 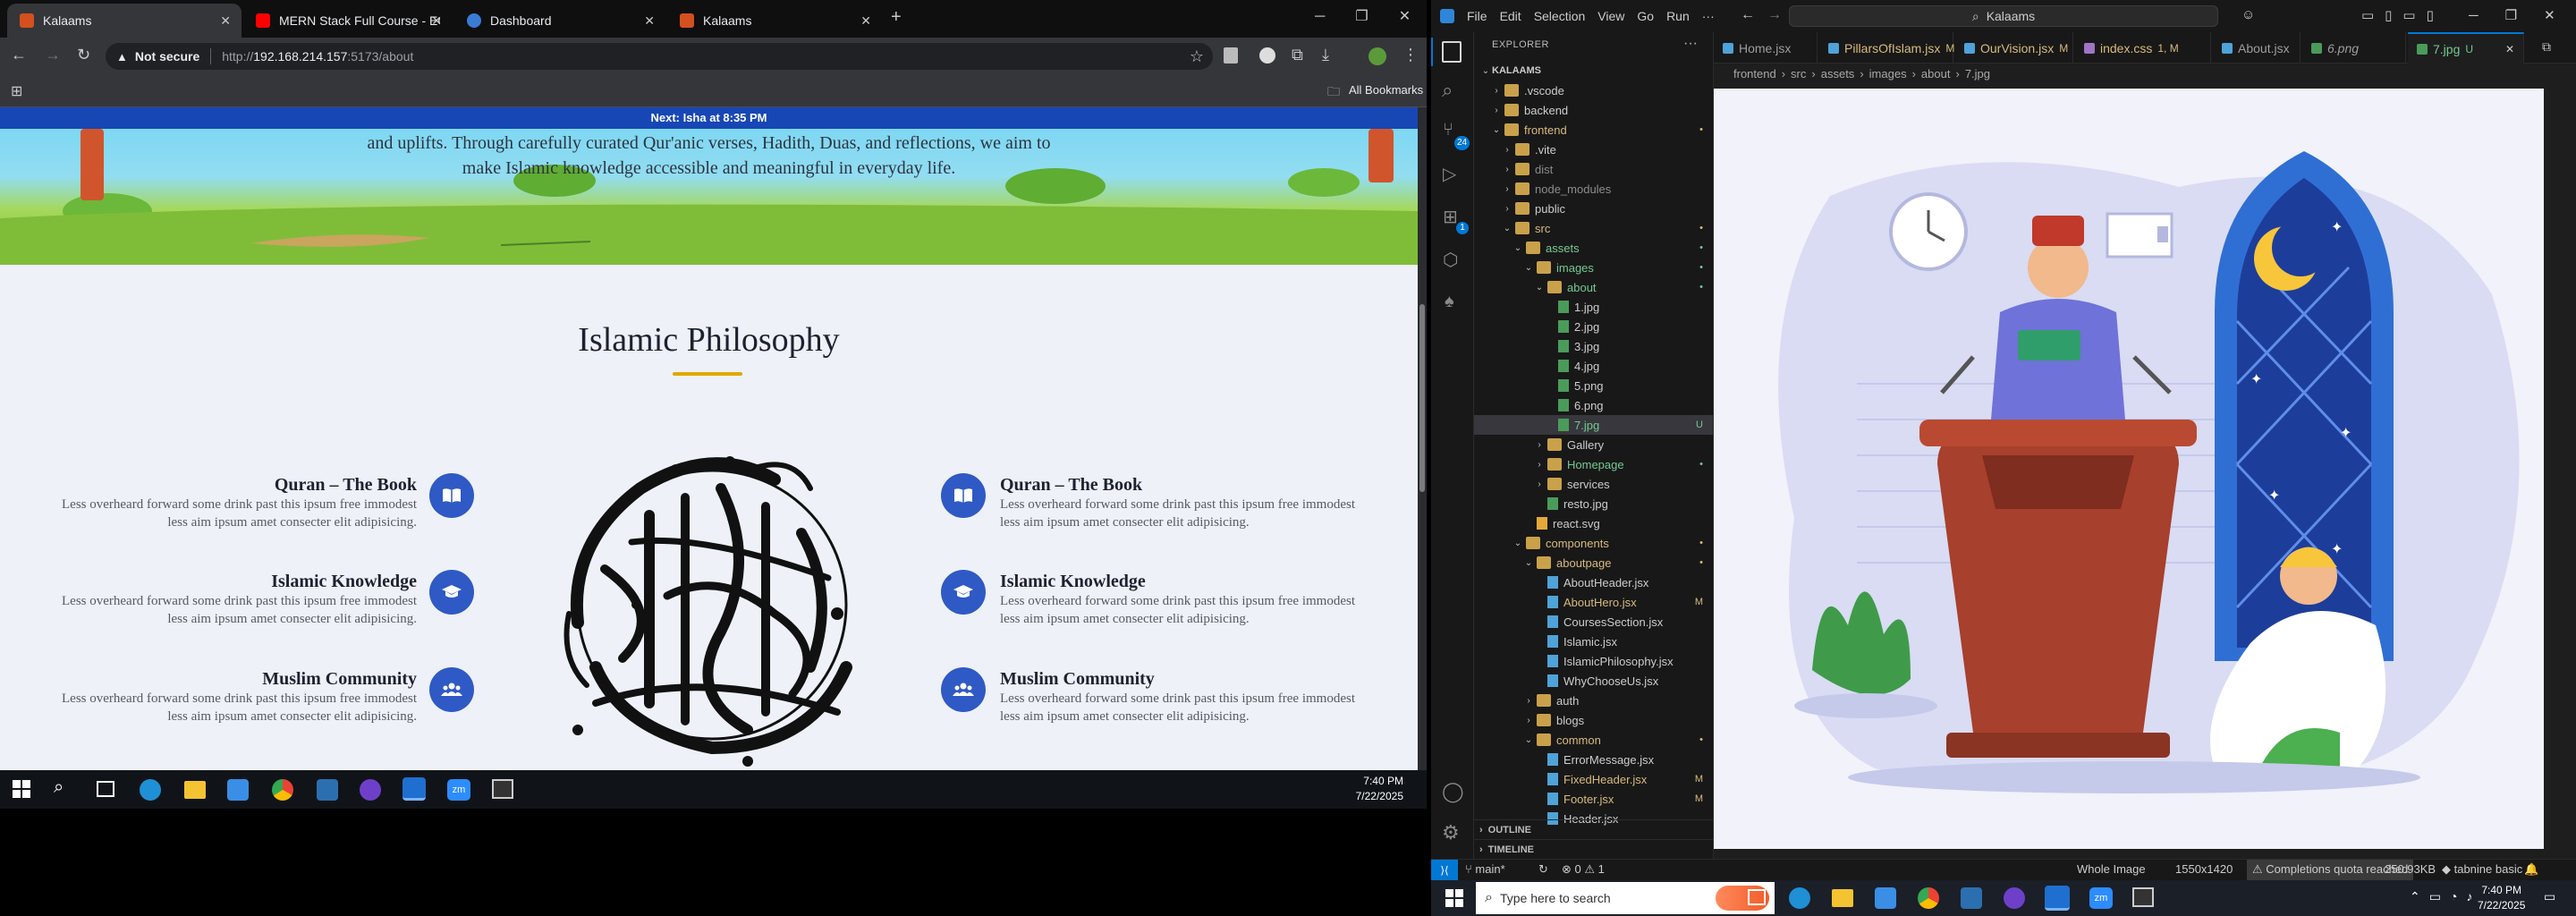 I want to click on tree-folder: › dist, so click(x=1593, y=169).